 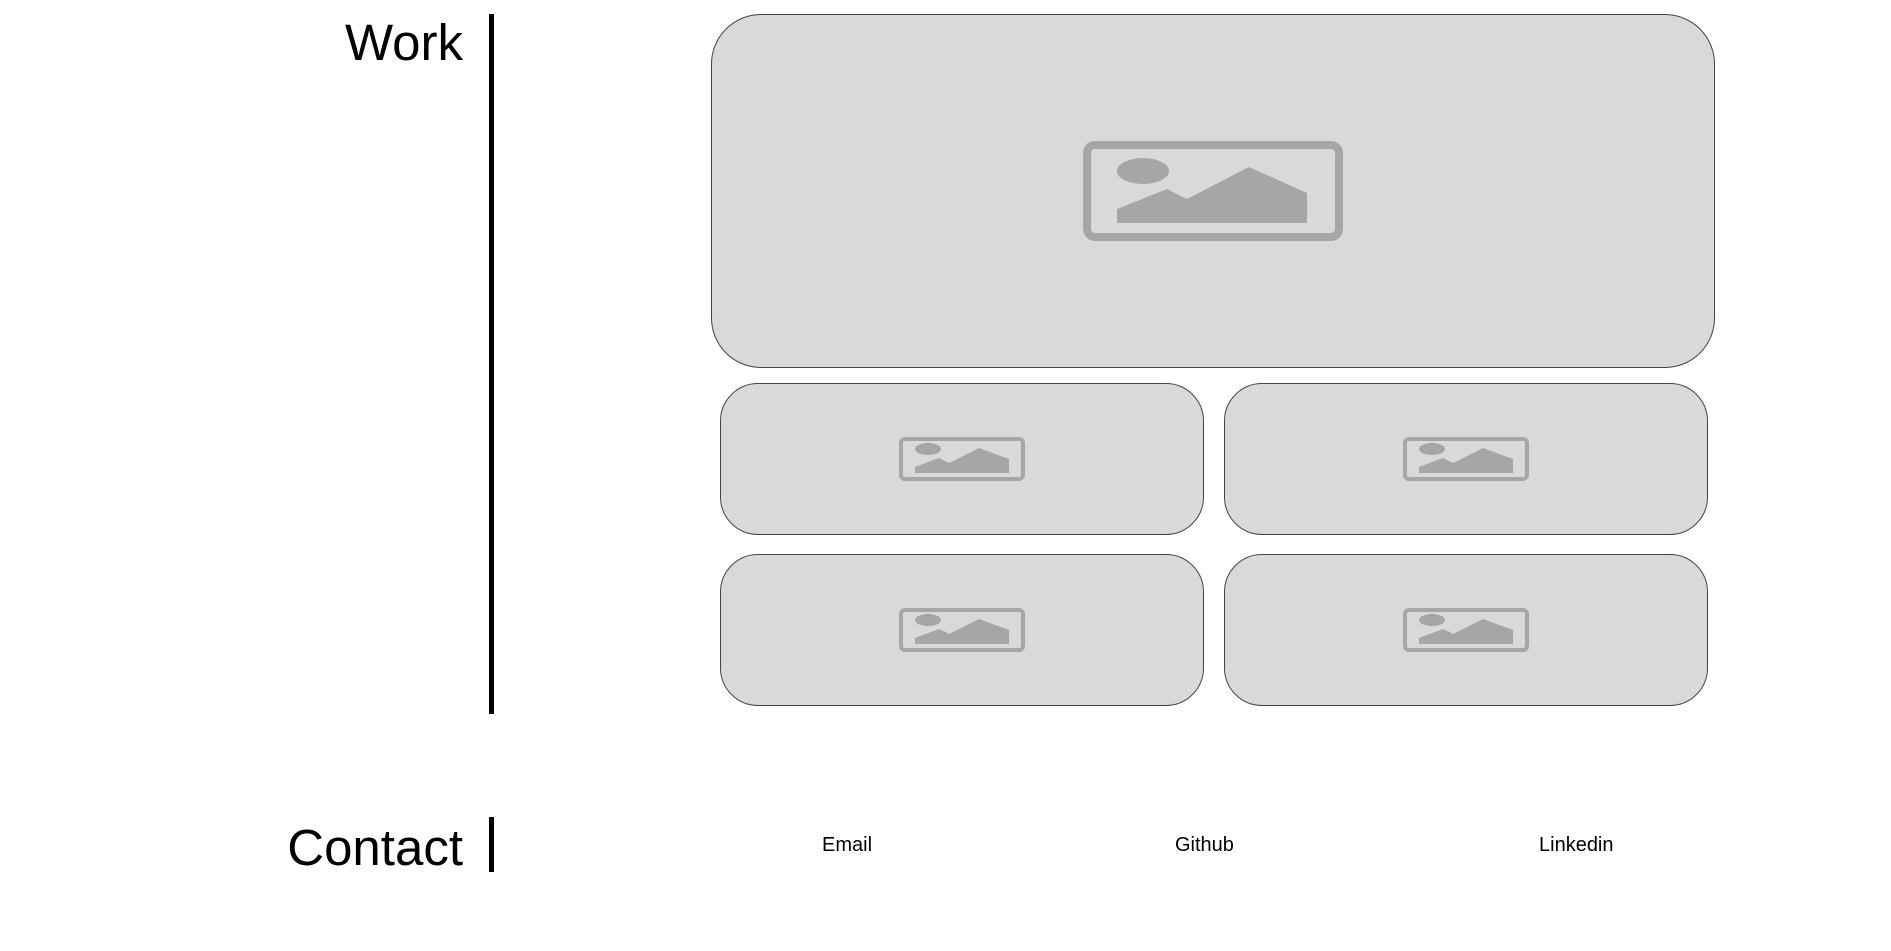 What do you see at coordinates (1204, 845) in the screenshot?
I see `github-link: Github` at bounding box center [1204, 845].